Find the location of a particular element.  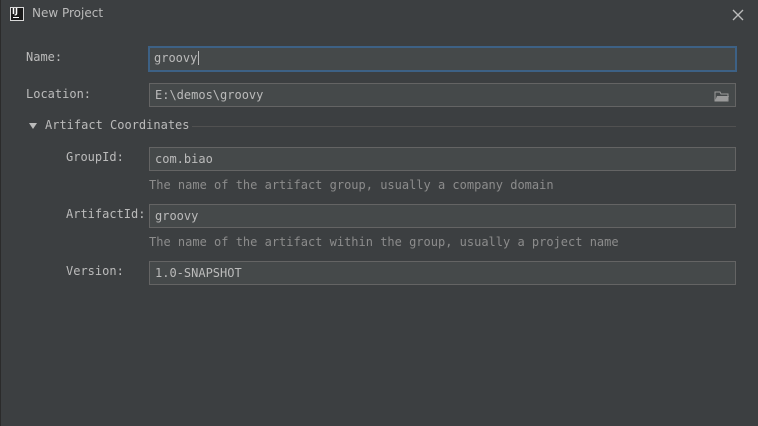

artifact-coordinates-toggle: Artifact Coordinates is located at coordinates (117, 125).